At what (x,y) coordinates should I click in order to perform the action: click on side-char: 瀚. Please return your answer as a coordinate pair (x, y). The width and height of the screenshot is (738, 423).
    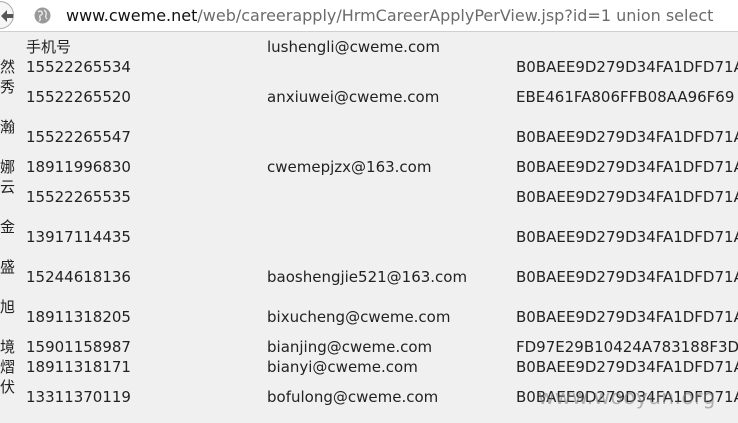
    Looking at the image, I should click on (8, 127).